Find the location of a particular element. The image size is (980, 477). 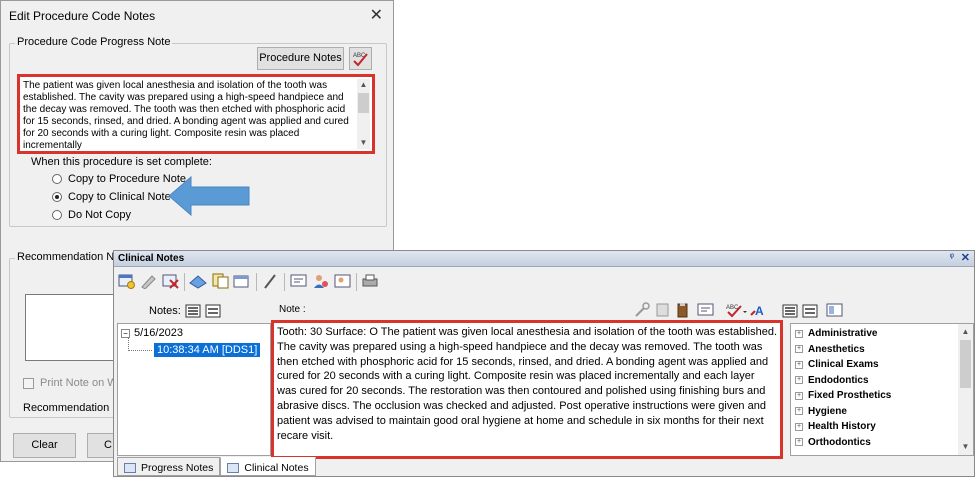

radio-copy-to-clinical-note: Copy to Clinical Note is located at coordinates (111, 197).